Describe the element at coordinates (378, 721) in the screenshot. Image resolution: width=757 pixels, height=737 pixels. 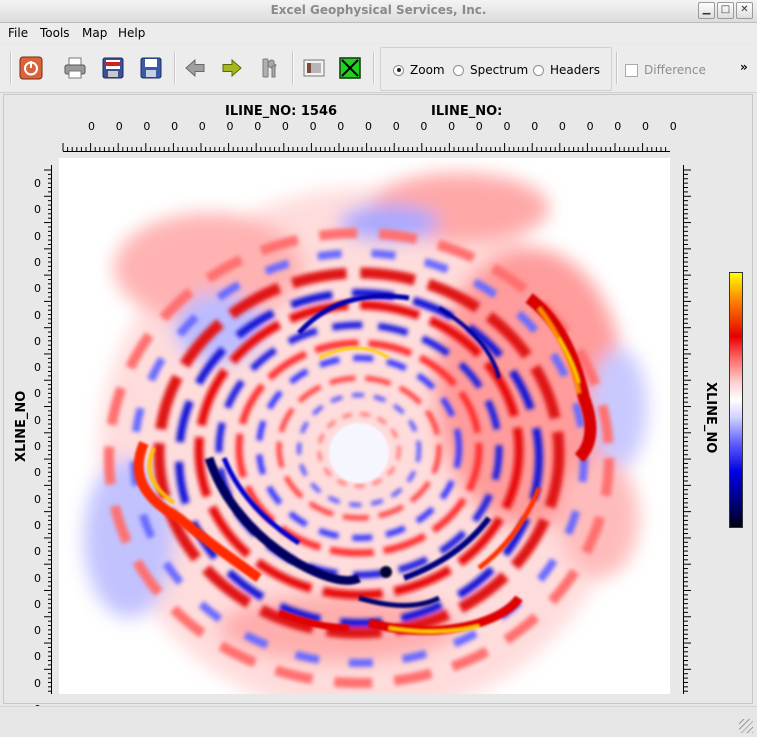
I see `status-bar` at that location.